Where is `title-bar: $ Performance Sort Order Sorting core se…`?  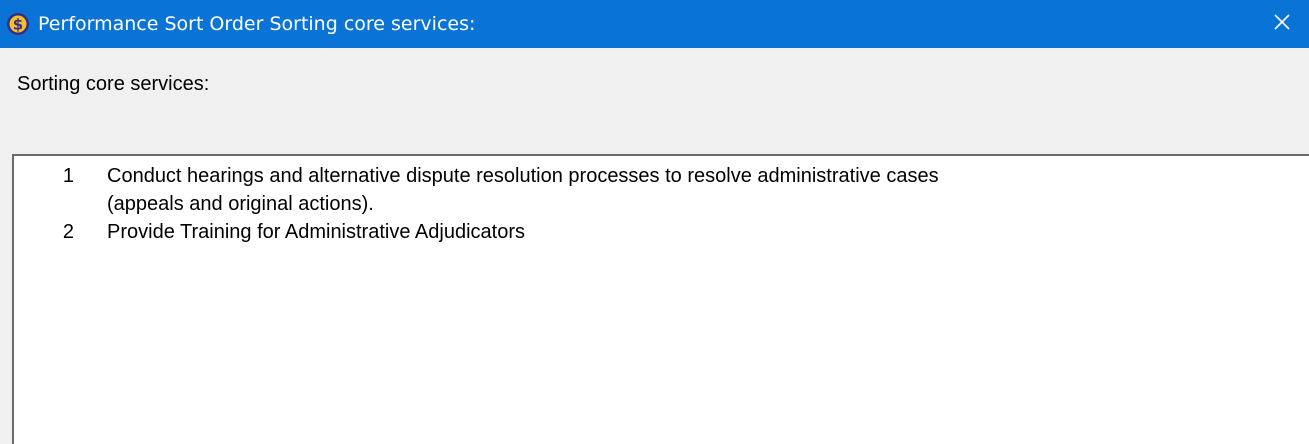
title-bar: $ Performance Sort Order Sorting core se… is located at coordinates (654, 24).